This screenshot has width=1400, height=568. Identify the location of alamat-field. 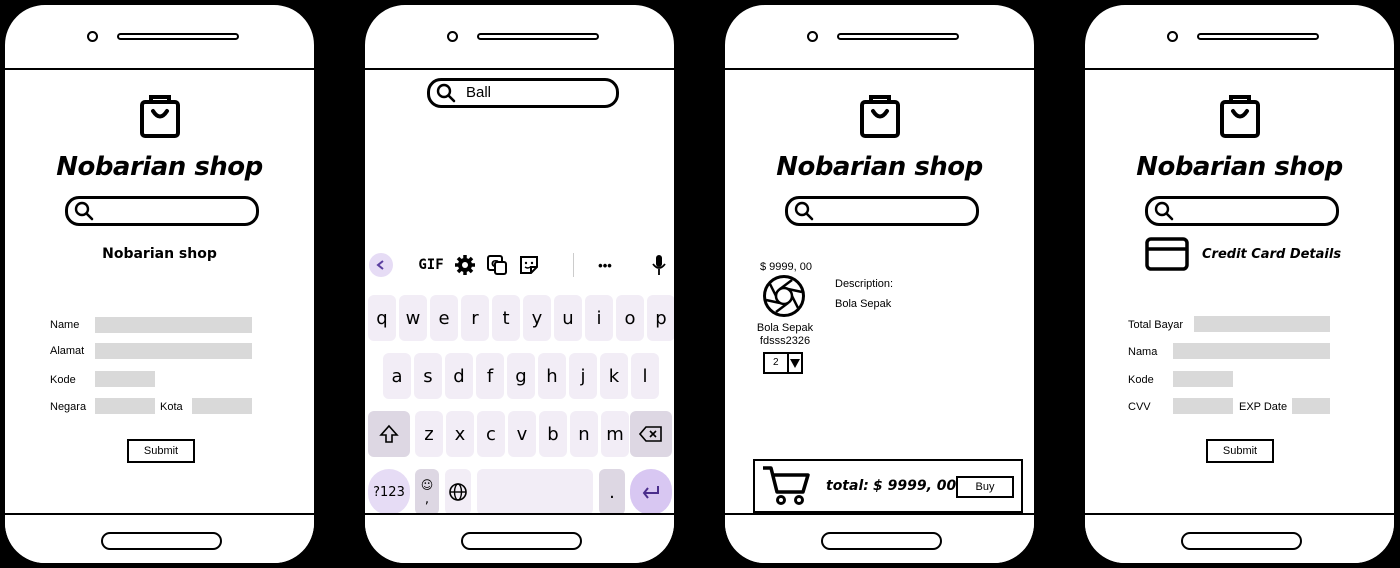
(173, 351).